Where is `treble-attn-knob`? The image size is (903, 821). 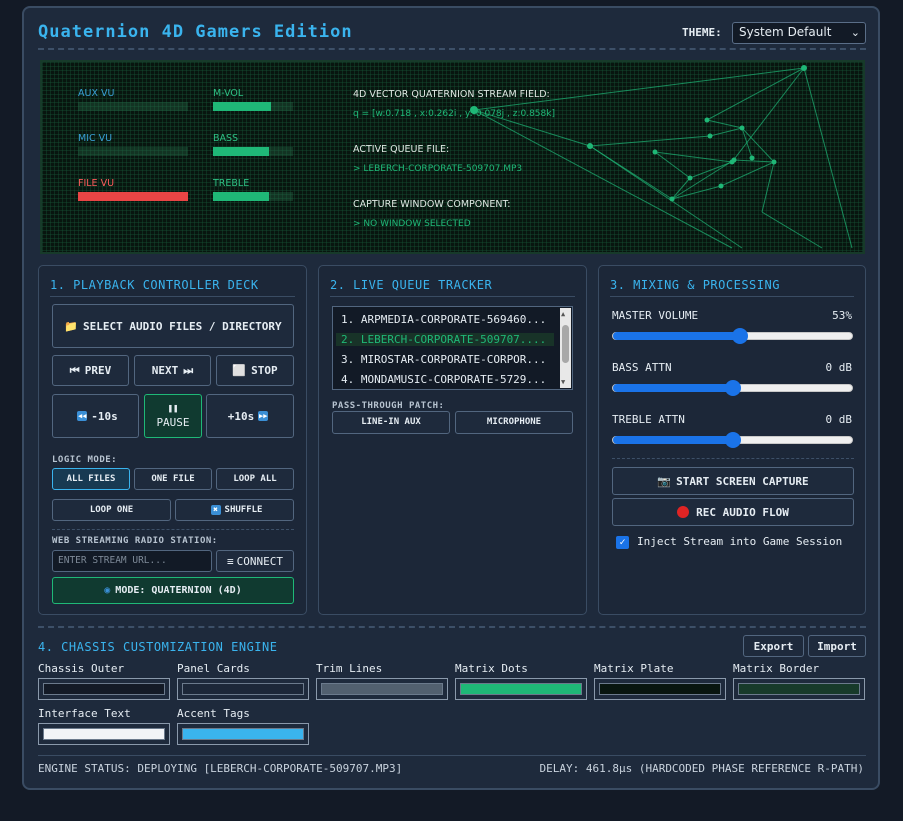
treble-attn-knob is located at coordinates (732, 440).